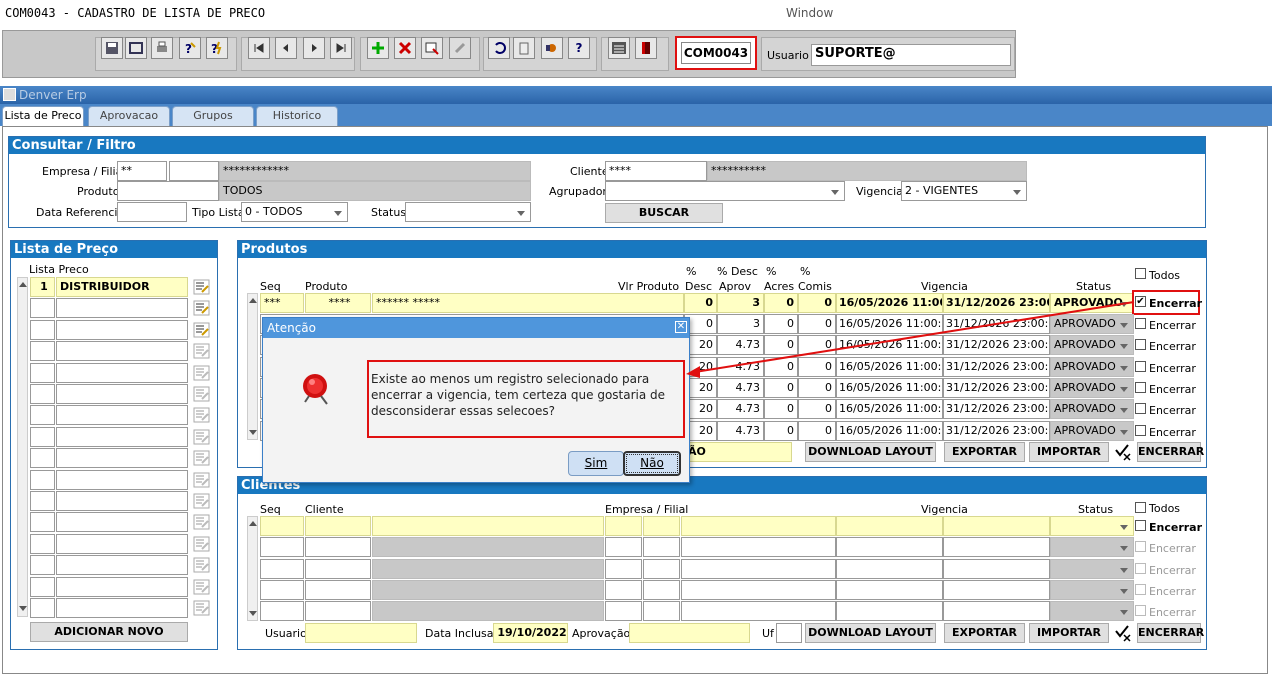 The image size is (1272, 677). What do you see at coordinates (1170, 633) in the screenshot?
I see `clientes-encerrar-button: ENCERRAR` at bounding box center [1170, 633].